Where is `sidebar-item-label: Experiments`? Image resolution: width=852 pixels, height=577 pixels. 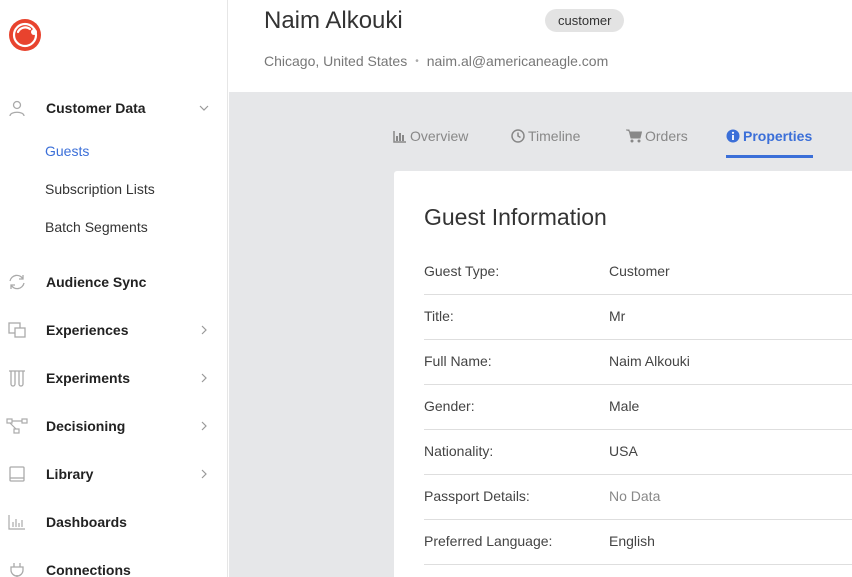 sidebar-item-label: Experiments is located at coordinates (88, 378).